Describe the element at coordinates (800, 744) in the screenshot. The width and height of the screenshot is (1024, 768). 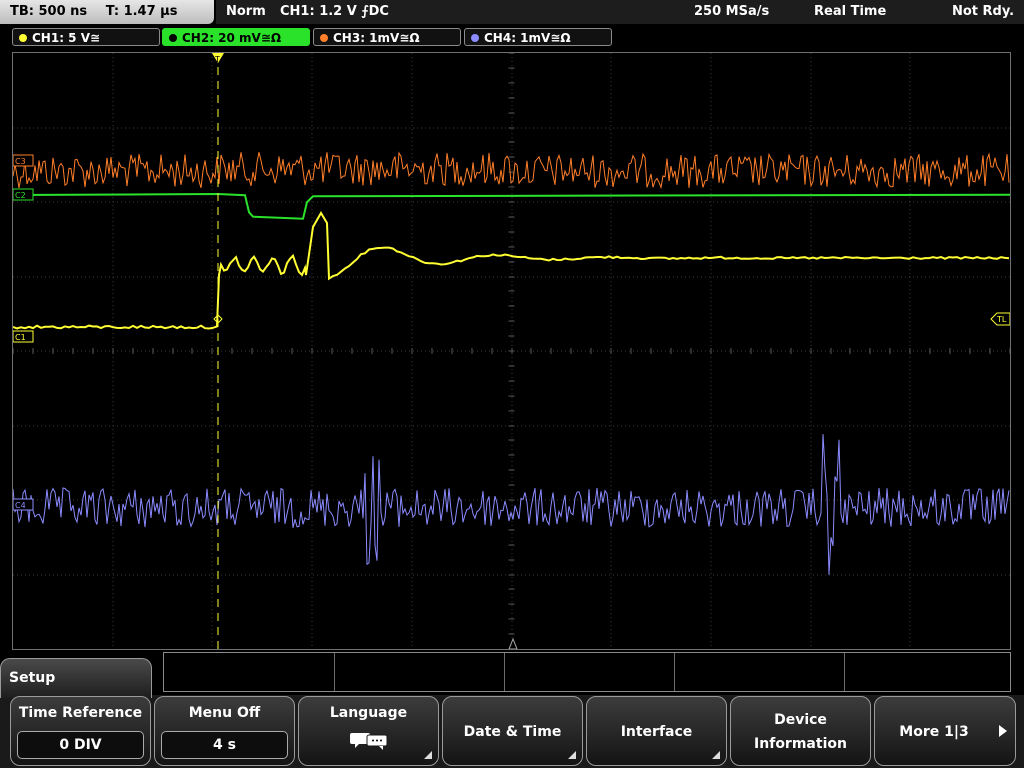
I see `device-information-line2: Information` at that location.